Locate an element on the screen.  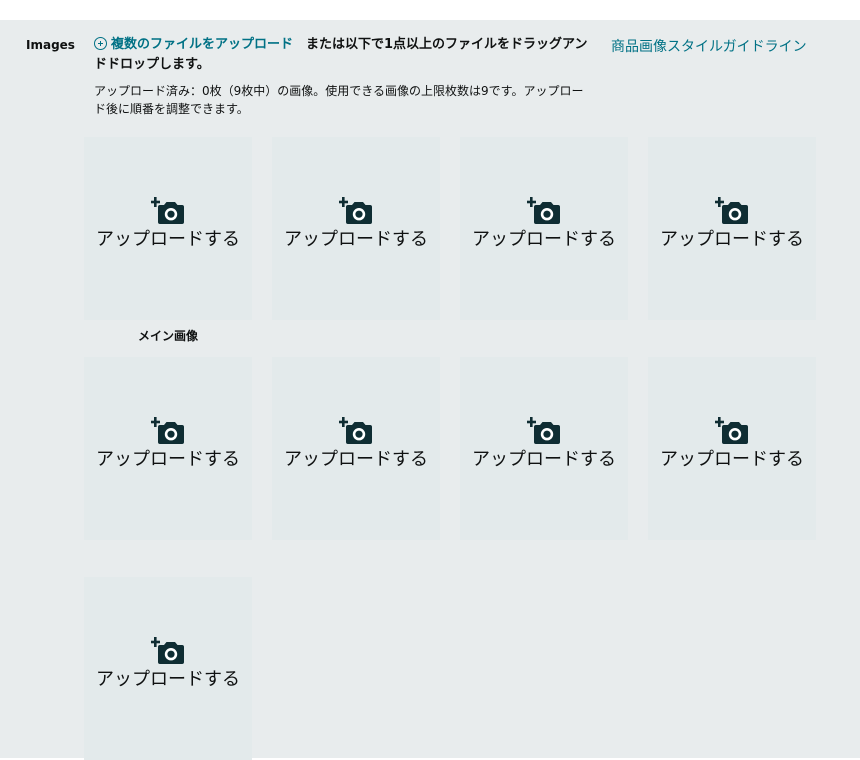
main-image-caption: メイン画像 is located at coordinates (167, 336).